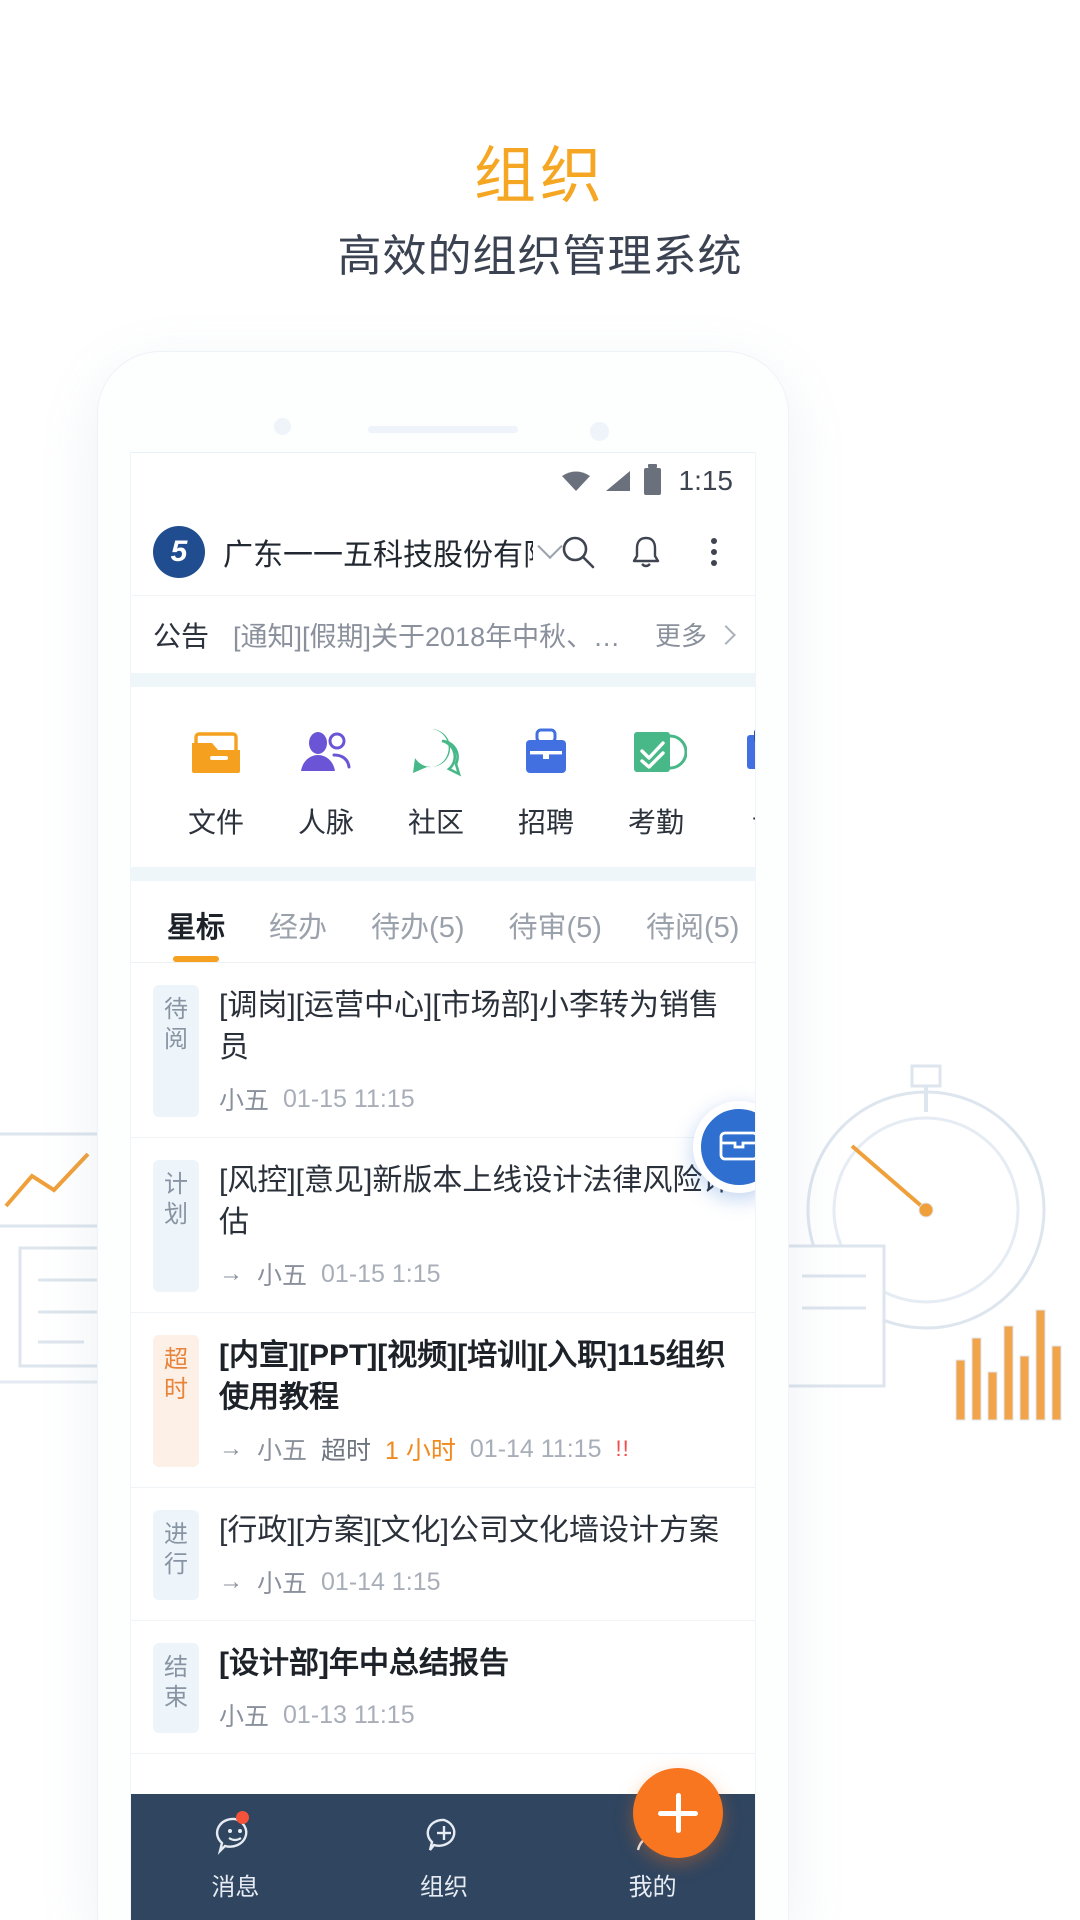 This screenshot has height=1920, width=1080. I want to click on list-item-body: [设计部]年中总结报告 小五 01-13 11:15, so click(476, 1688).